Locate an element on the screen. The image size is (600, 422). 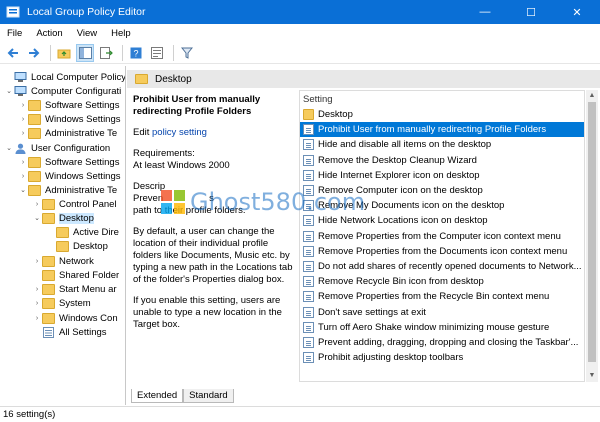
edit-prefix: Edit is located at coordinates (143, 132).